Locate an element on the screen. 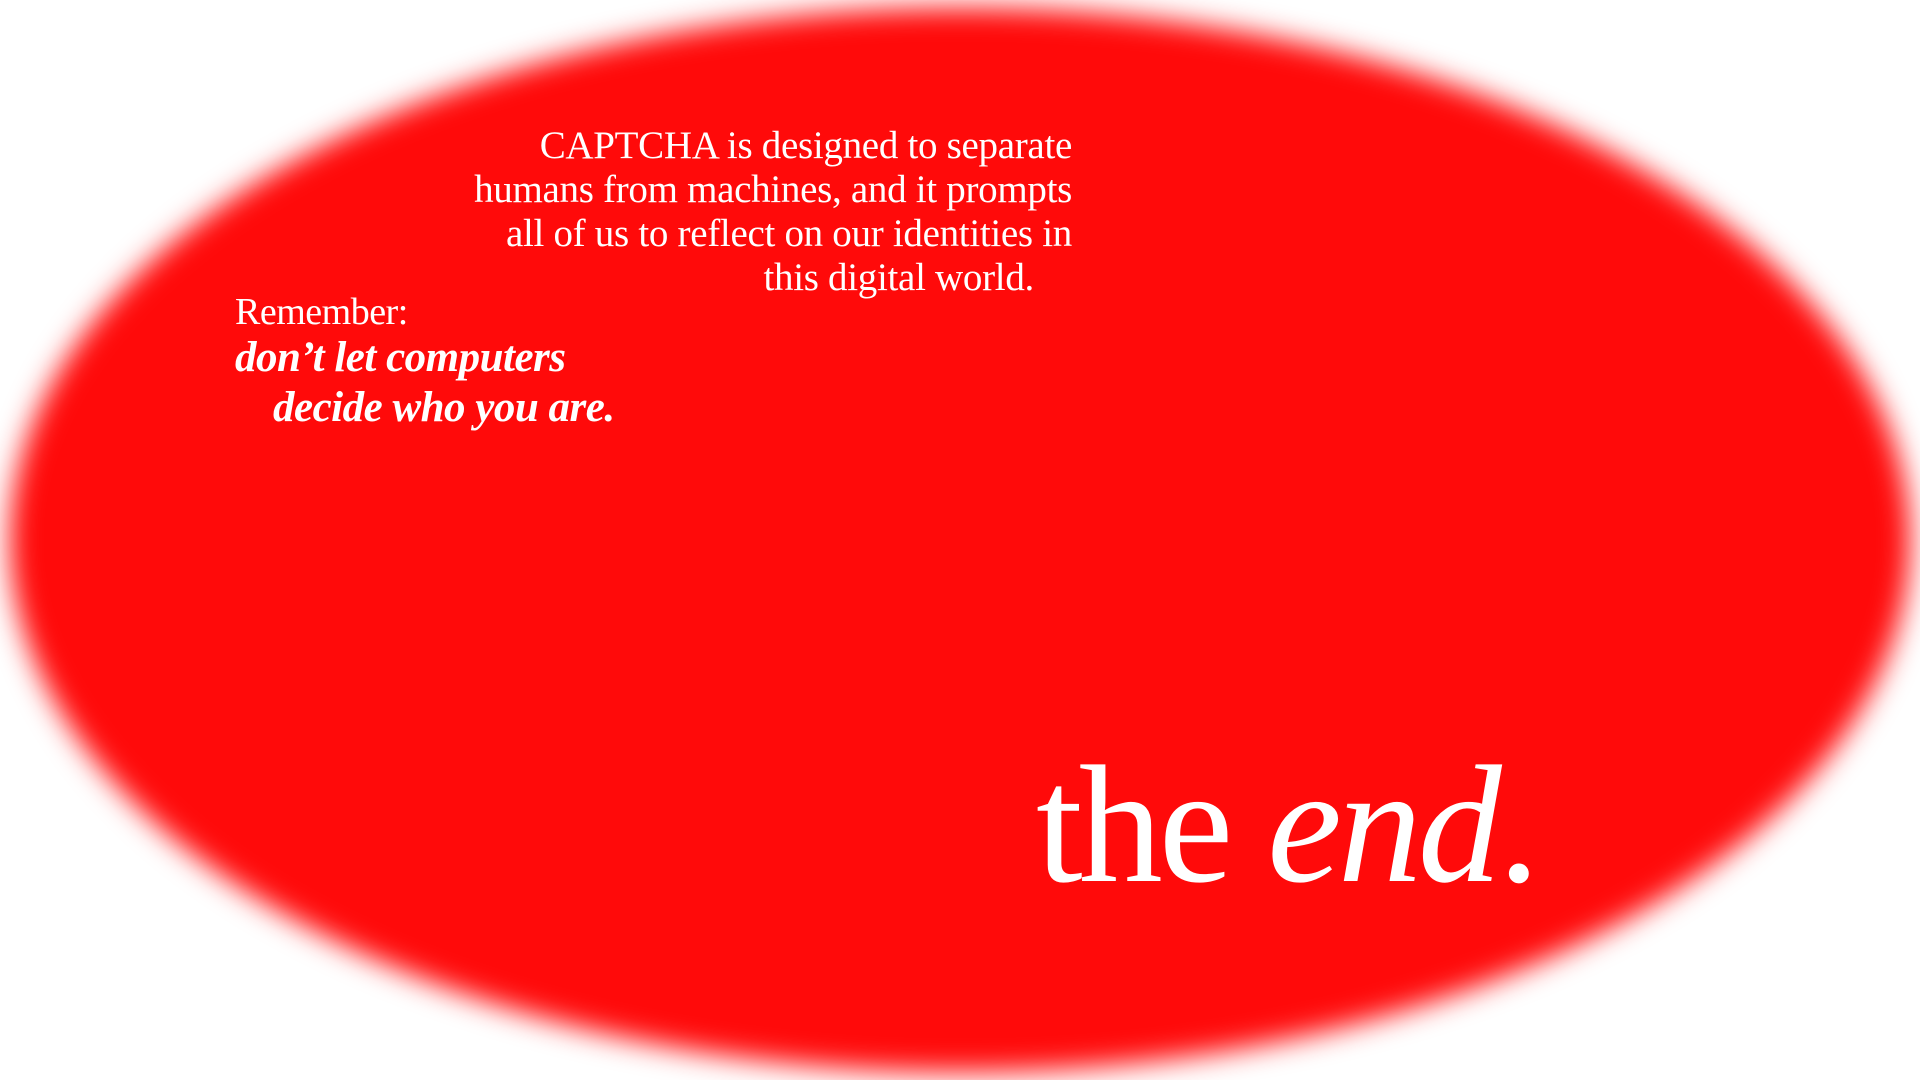  paragraph-line: this digital world. is located at coordinates (898, 277).